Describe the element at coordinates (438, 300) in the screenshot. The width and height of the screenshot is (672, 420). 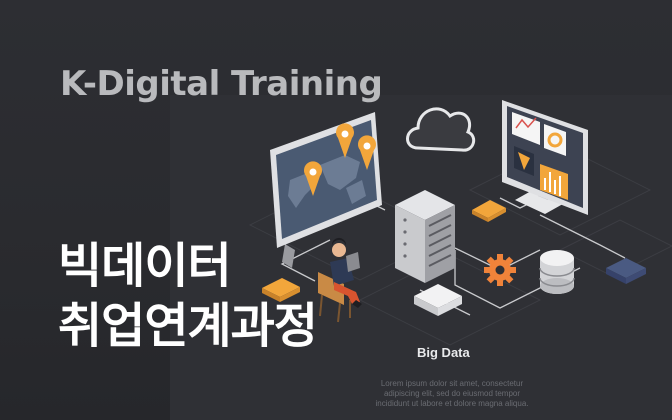
I see `white-tile` at that location.